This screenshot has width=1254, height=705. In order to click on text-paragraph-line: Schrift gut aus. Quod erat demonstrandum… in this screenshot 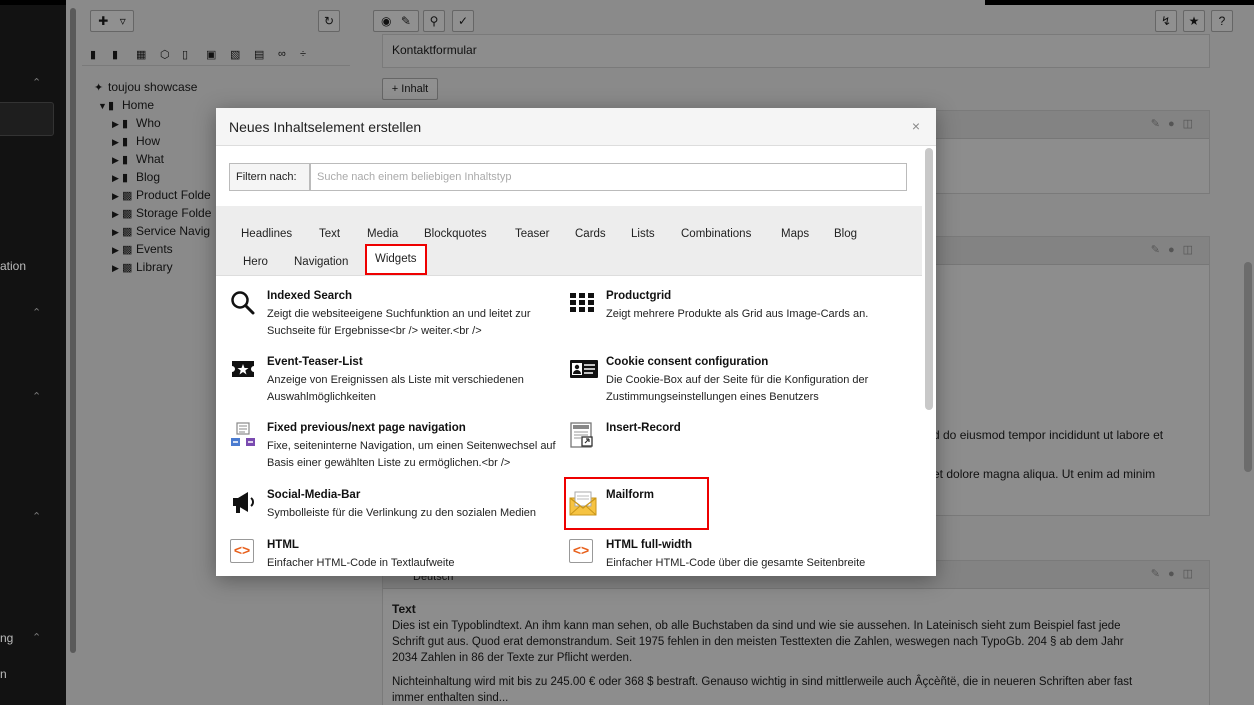, I will do `click(758, 642)`.